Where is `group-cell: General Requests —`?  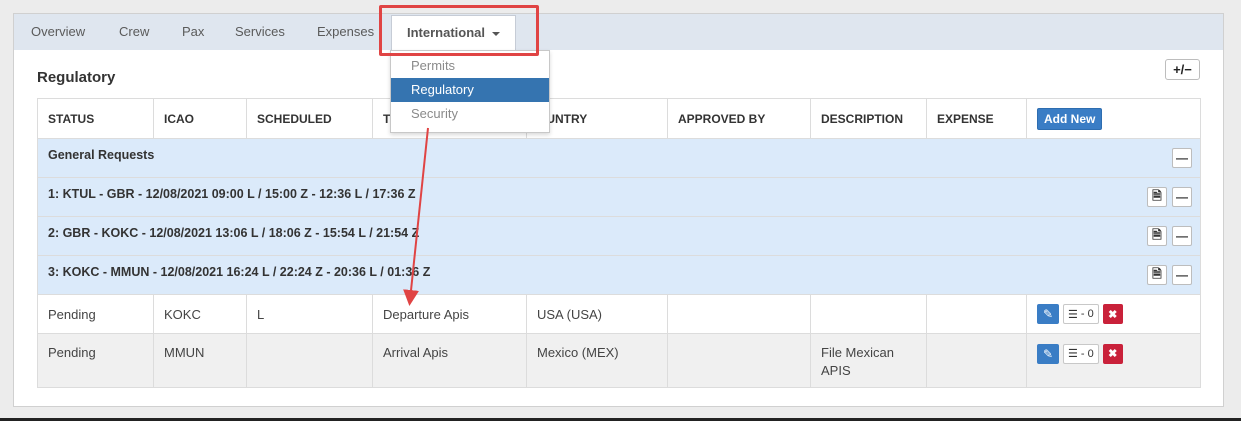 group-cell: General Requests — is located at coordinates (619, 158).